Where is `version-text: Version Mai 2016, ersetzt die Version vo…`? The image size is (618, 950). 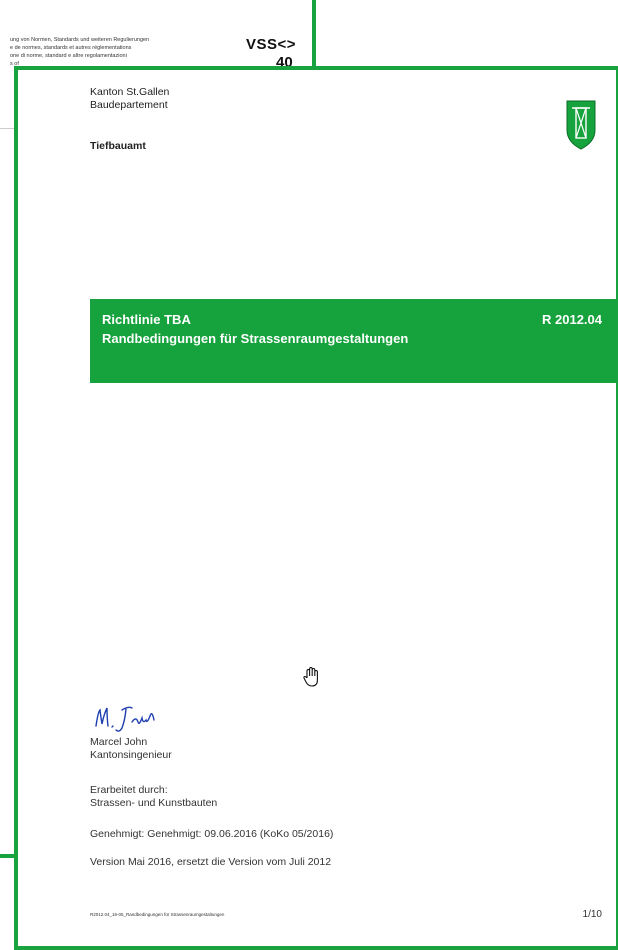
version-text: Version Mai 2016, ersetzt die Version vo… is located at coordinates (211, 862).